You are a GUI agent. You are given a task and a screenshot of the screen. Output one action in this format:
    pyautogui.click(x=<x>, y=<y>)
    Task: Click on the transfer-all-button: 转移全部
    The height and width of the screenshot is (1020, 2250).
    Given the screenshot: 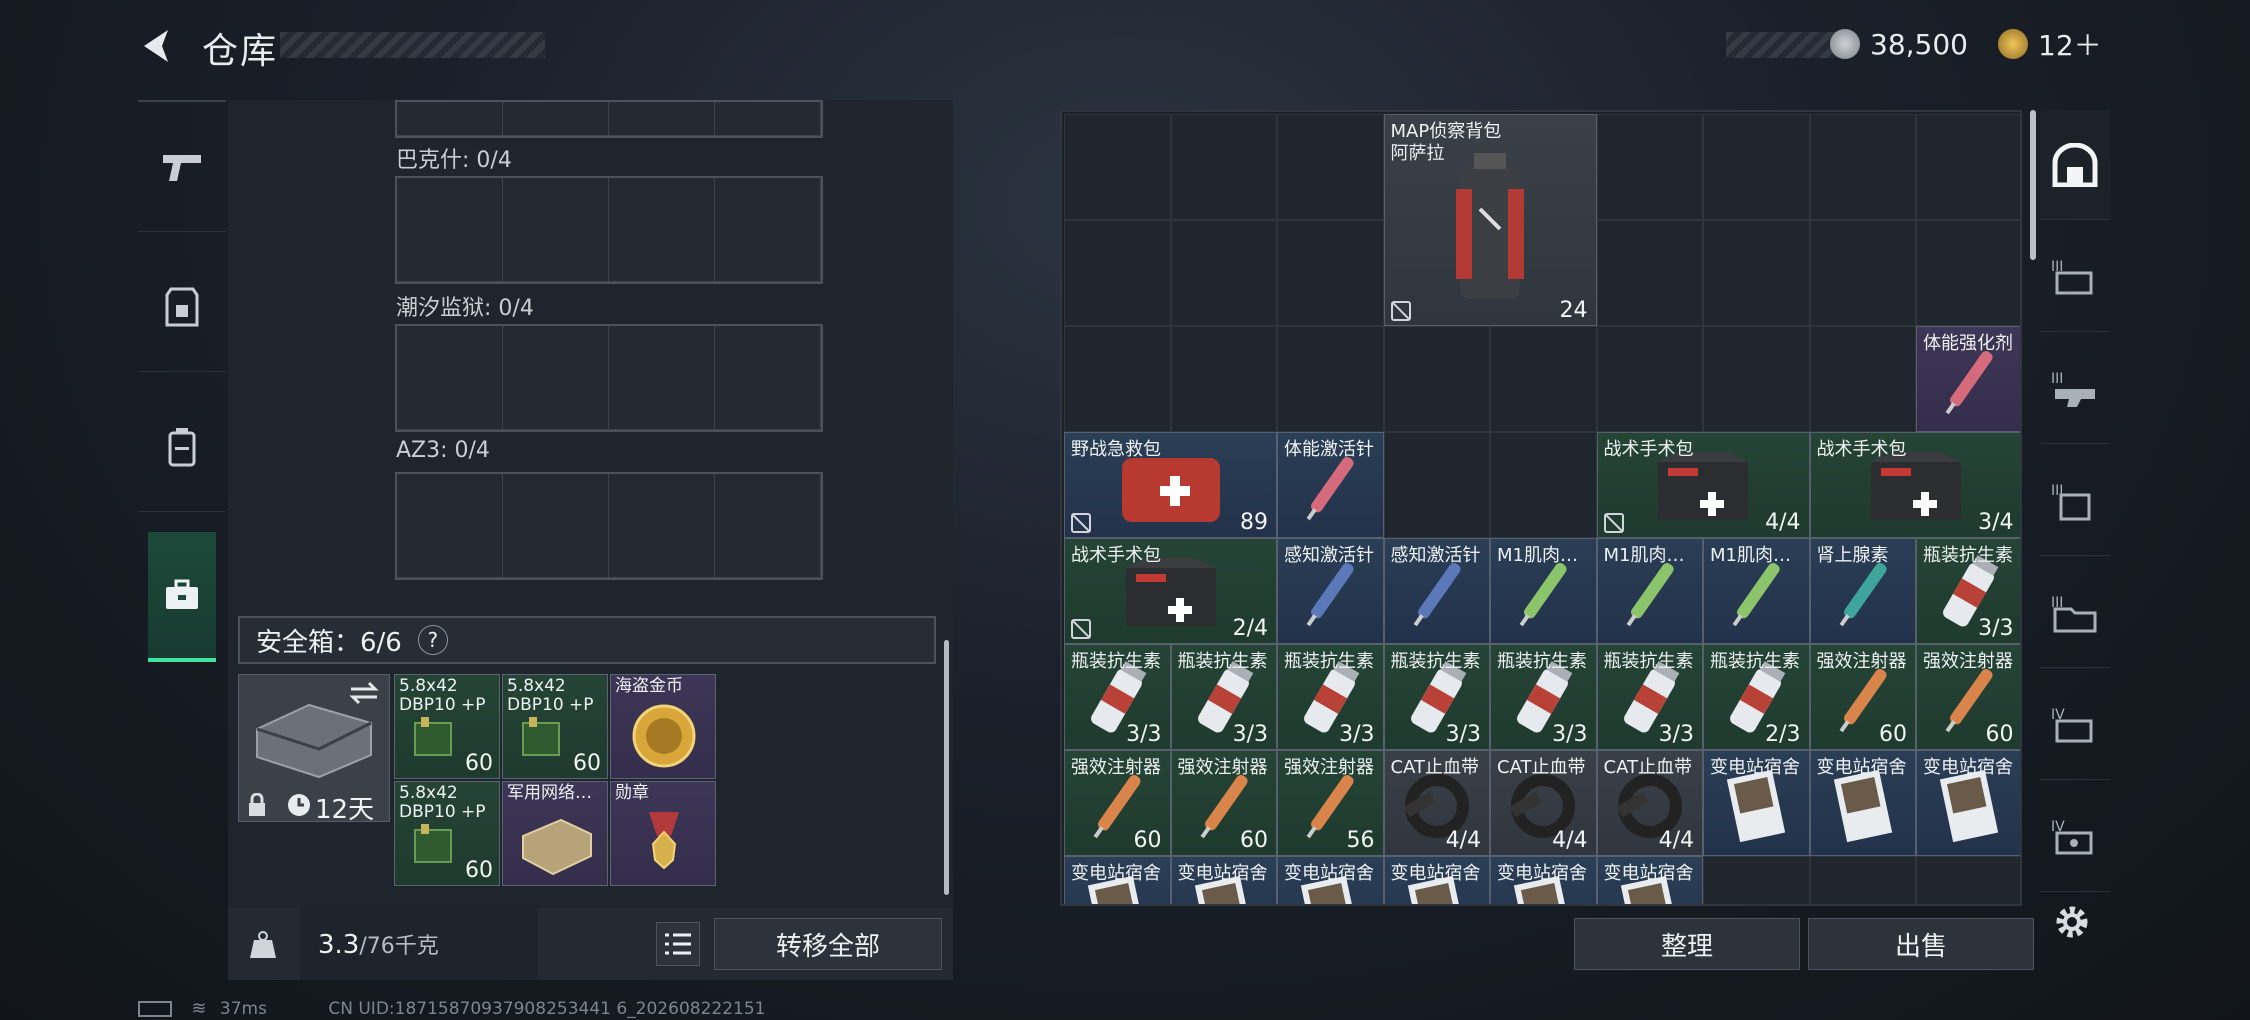 What is the action you would take?
    pyautogui.click(x=828, y=944)
    